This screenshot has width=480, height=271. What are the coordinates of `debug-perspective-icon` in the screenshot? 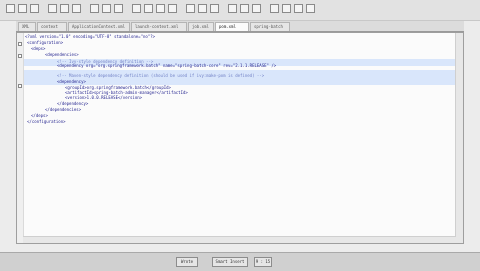 It's located at (214, 8).